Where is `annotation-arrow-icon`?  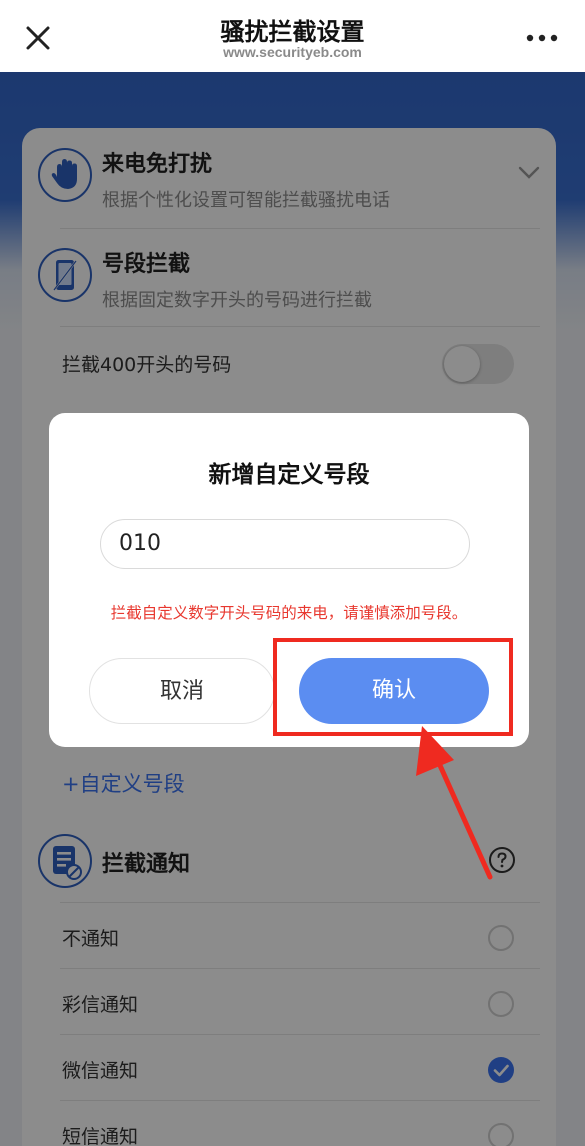 annotation-arrow-icon is located at coordinates (454, 803).